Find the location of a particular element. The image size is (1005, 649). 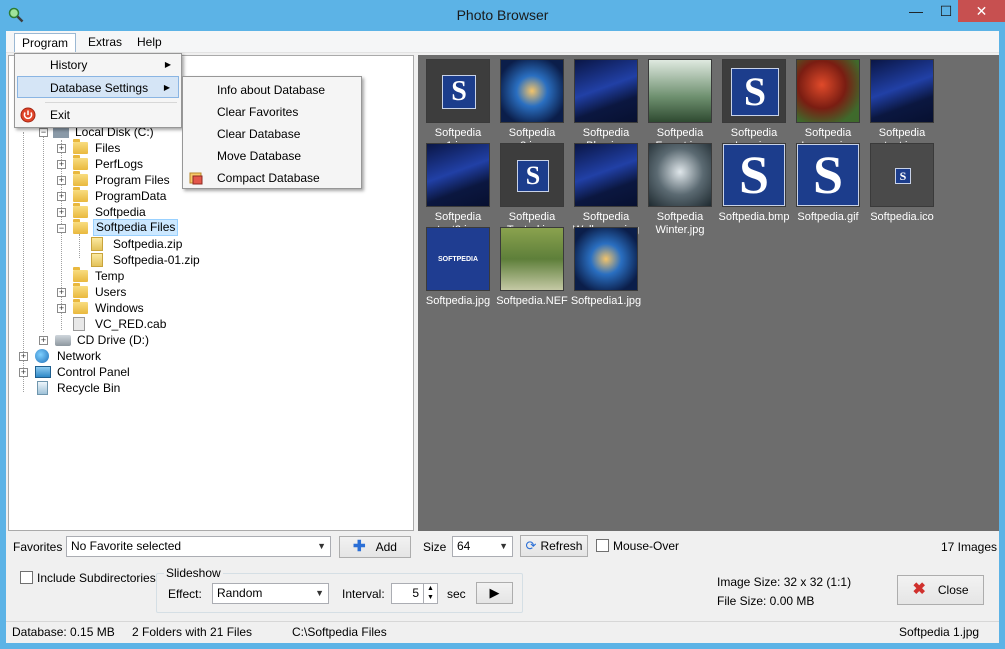

tree-item: + Network is located at coordinates (119, 356).